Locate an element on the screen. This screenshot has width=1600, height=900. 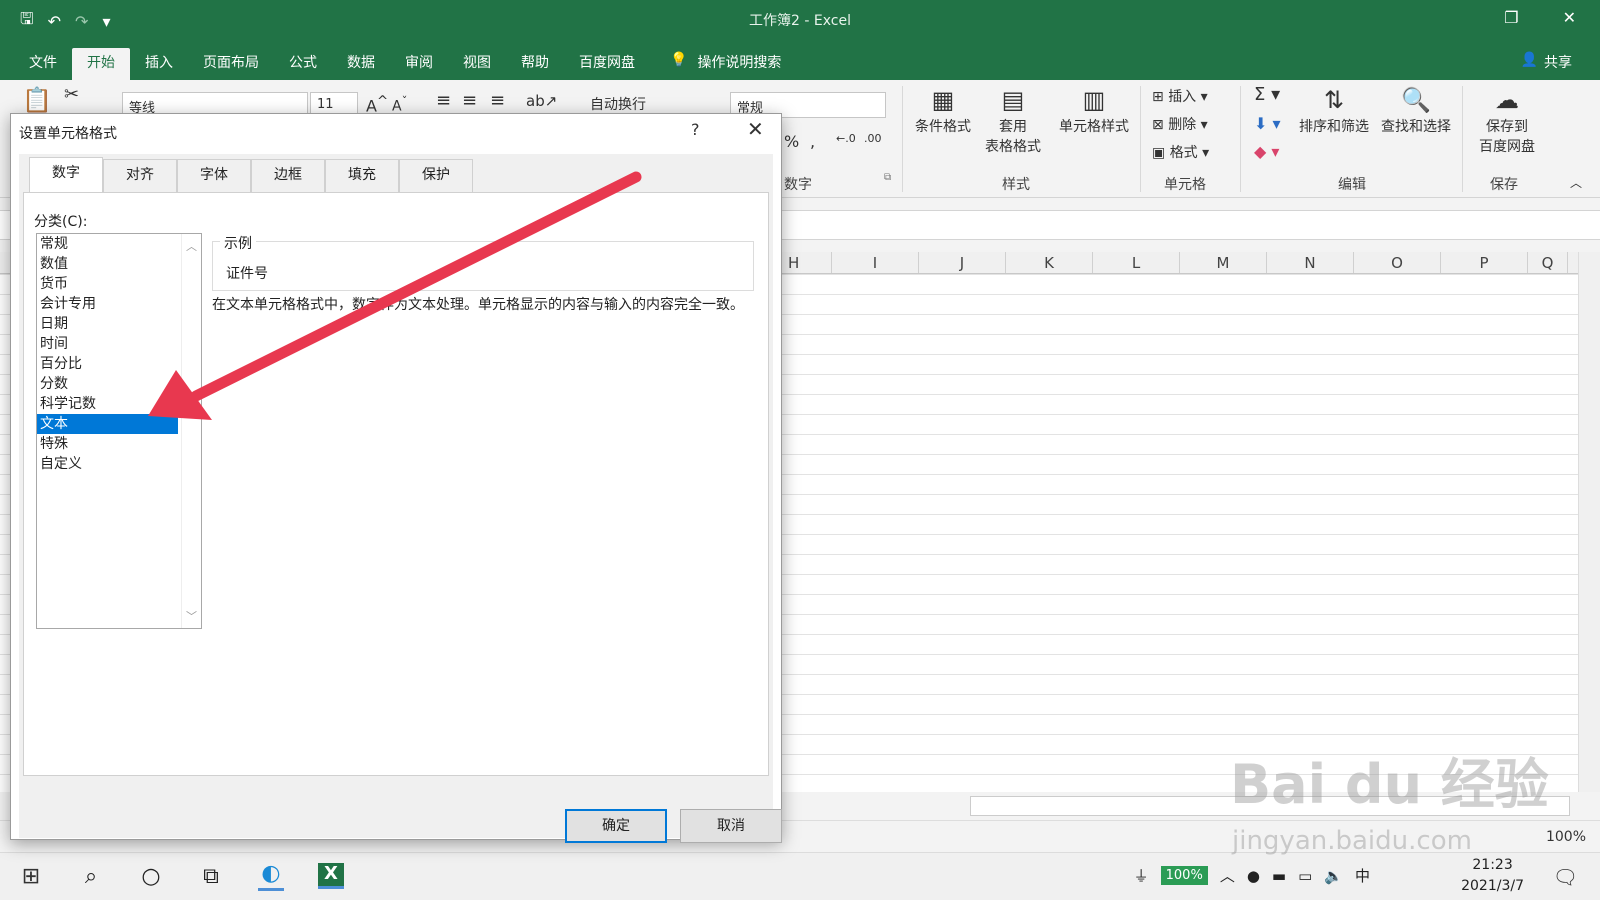
category-list: 常规 数值 货币 会计专用 日期 时间 百分比 分数 科学记数 文本 特殊 自定义 ︿ ﹀ is located at coordinates (119, 431).